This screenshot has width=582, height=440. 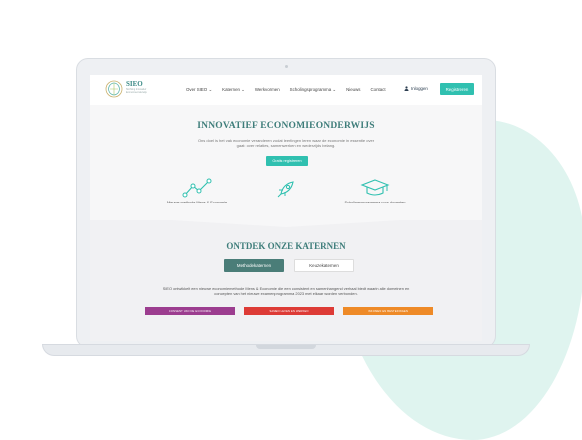 What do you see at coordinates (289, 311) in the screenshot?
I see `katern-card-2: SAMEN LEVEN EN WERKEN` at bounding box center [289, 311].